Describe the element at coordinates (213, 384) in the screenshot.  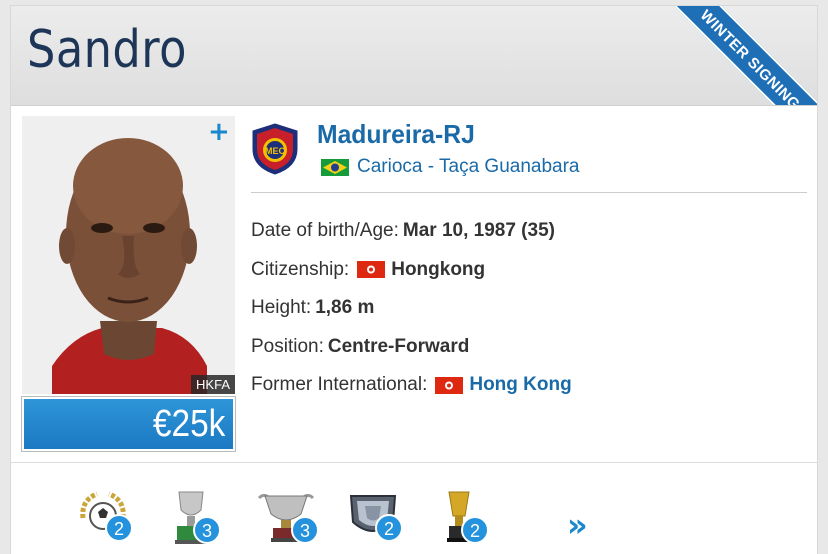
I see `photo-credit: HKFA` at that location.